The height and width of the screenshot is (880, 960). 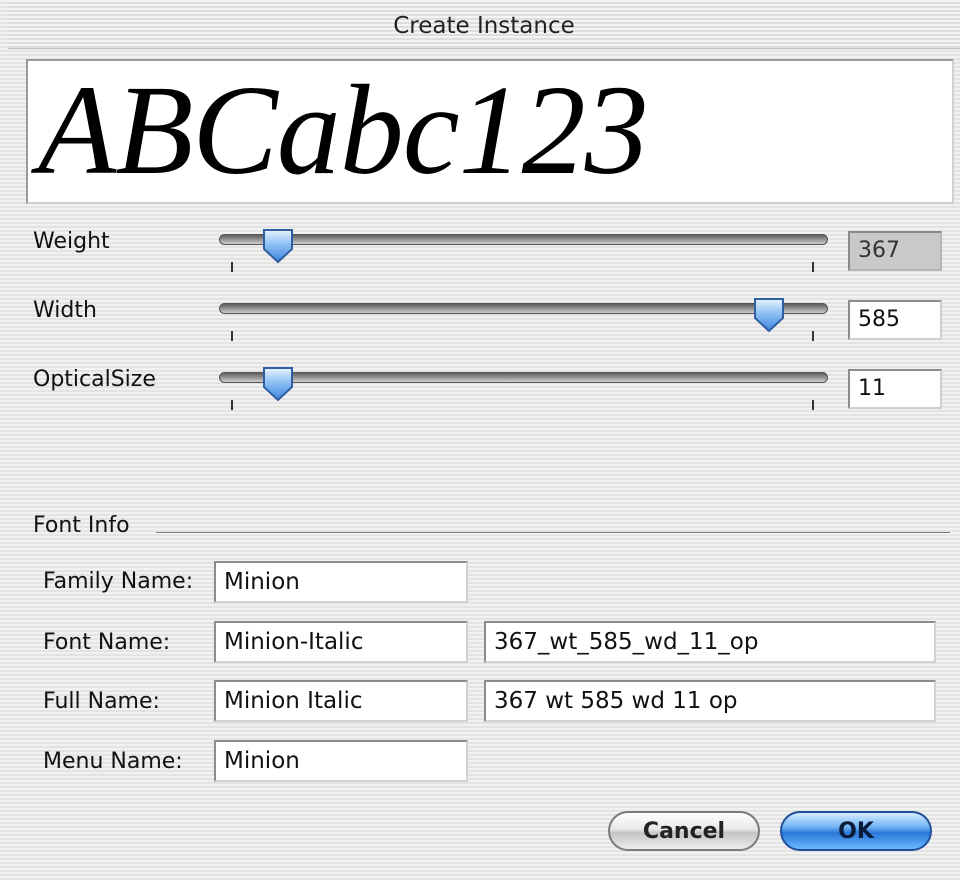 What do you see at coordinates (118, 581) in the screenshot?
I see `family-name-label: Family Name:` at bounding box center [118, 581].